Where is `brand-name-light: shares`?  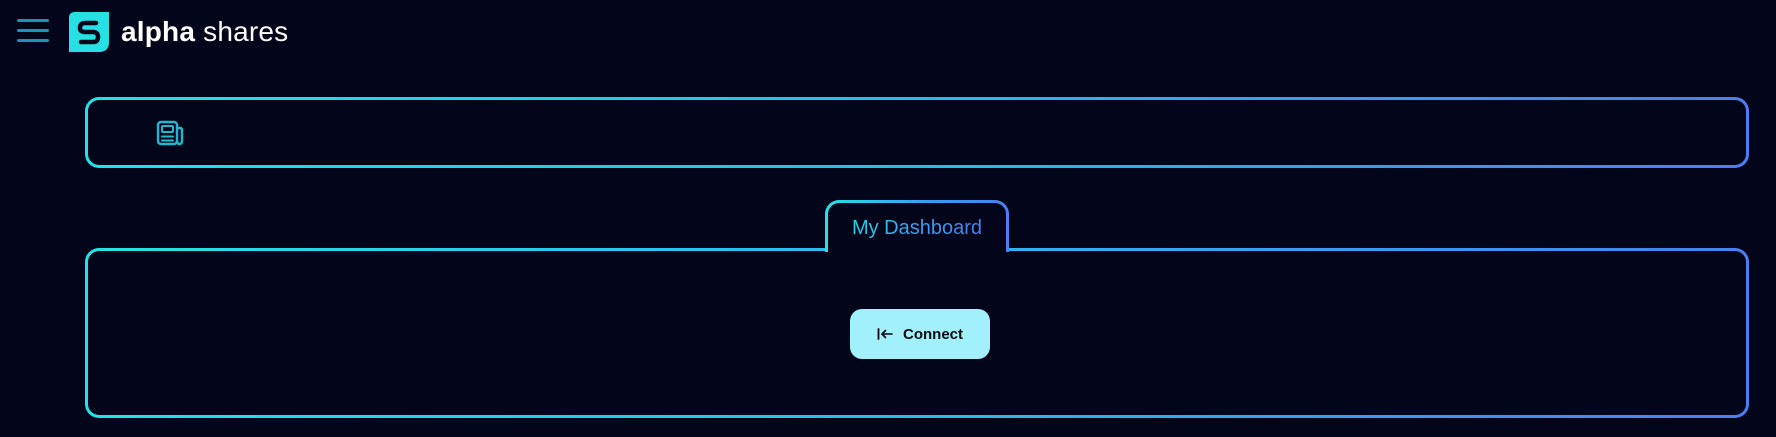 brand-name-light: shares is located at coordinates (246, 31).